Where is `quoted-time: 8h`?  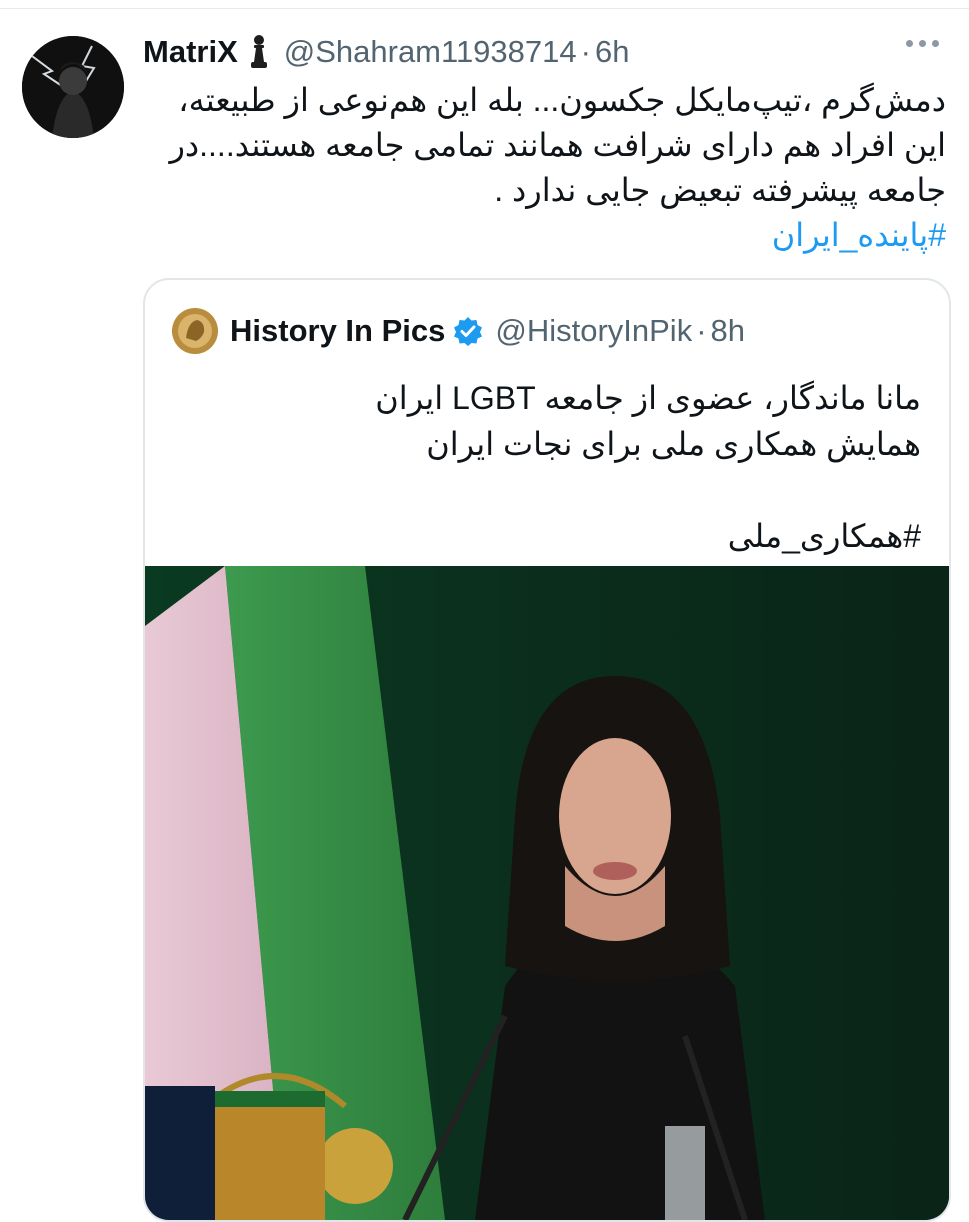
quoted-time: 8h is located at coordinates (728, 331).